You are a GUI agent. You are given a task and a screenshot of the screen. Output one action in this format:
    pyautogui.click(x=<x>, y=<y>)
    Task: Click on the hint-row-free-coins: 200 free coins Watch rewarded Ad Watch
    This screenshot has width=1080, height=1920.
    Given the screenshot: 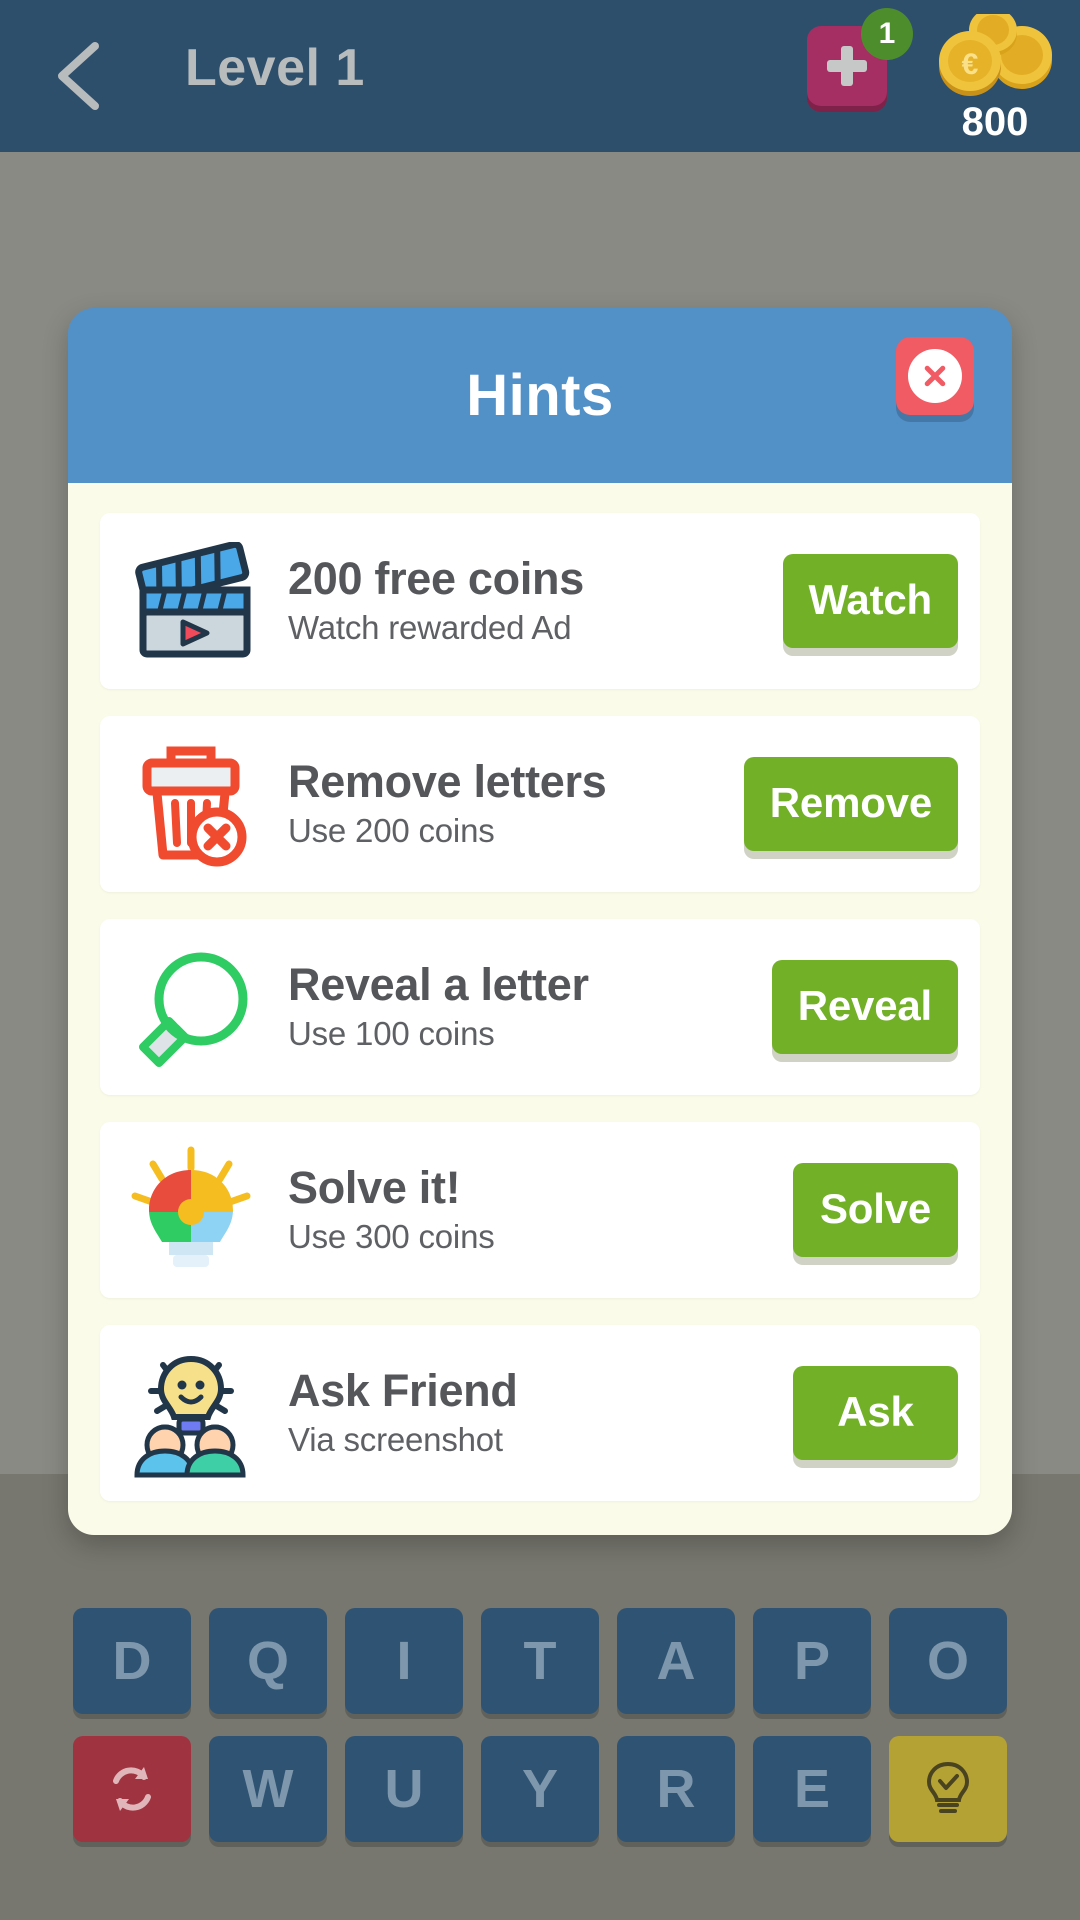 What is the action you would take?
    pyautogui.click(x=540, y=601)
    